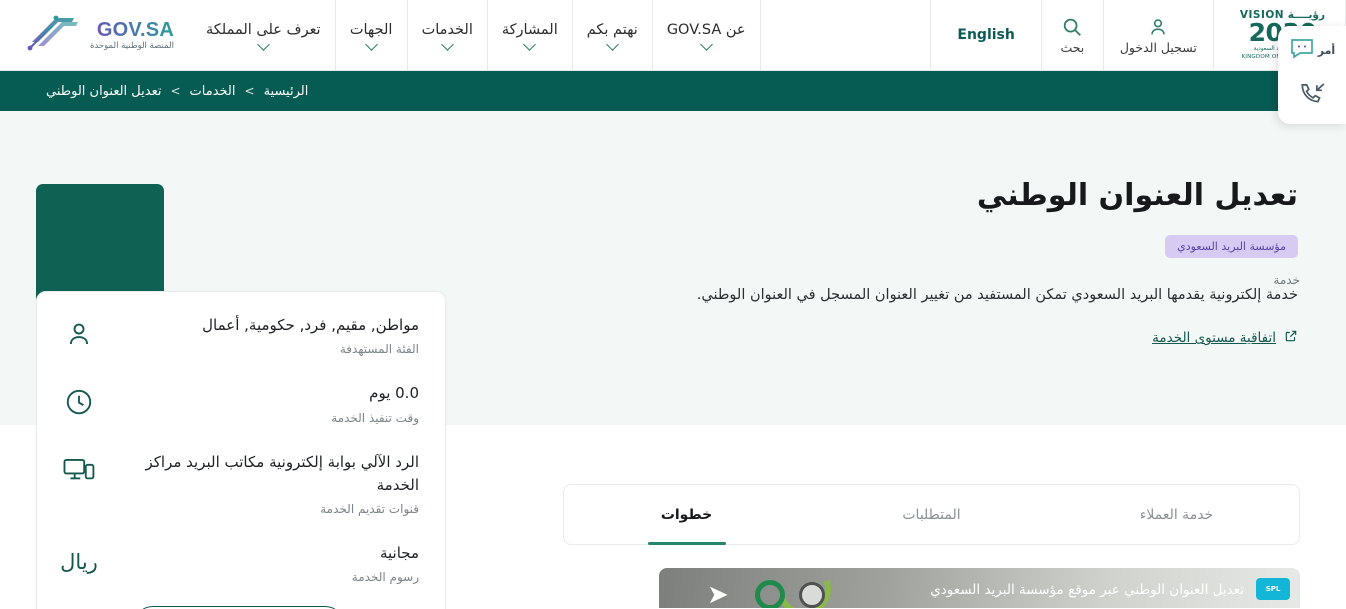 This screenshot has width=1346, height=609. What do you see at coordinates (379, 349) in the screenshot?
I see `meta-label: الفئة المستهدفة` at bounding box center [379, 349].